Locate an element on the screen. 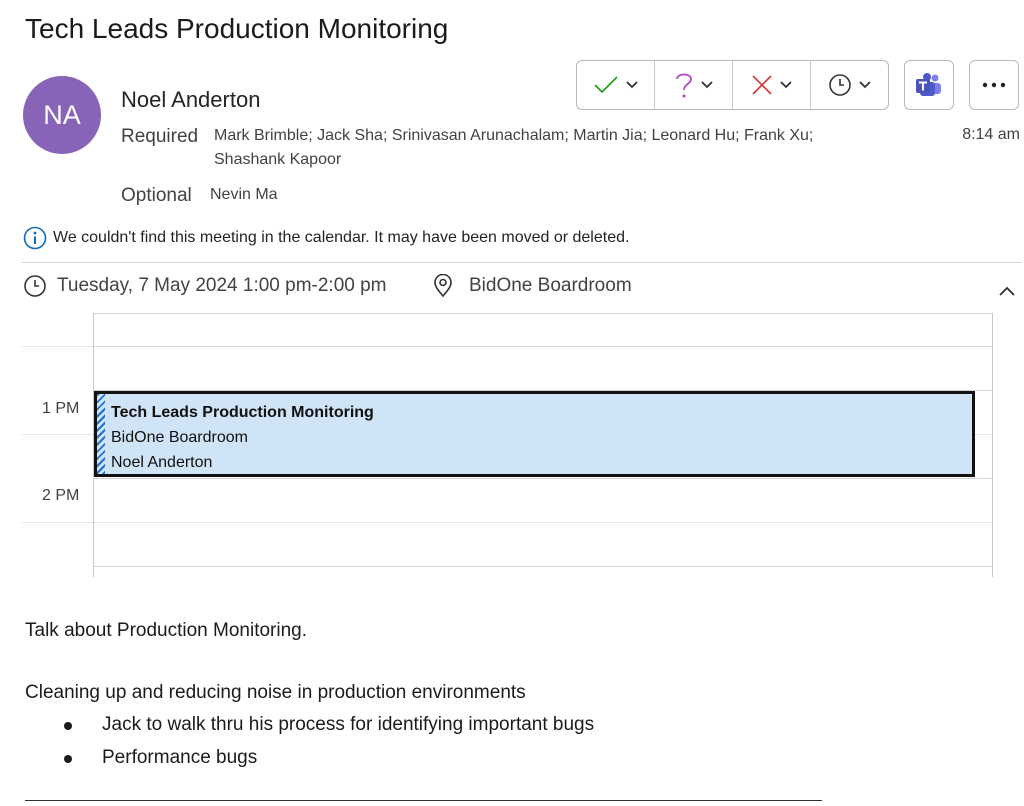 The height and width of the screenshot is (806, 1024). teams-icon is located at coordinates (928, 84).